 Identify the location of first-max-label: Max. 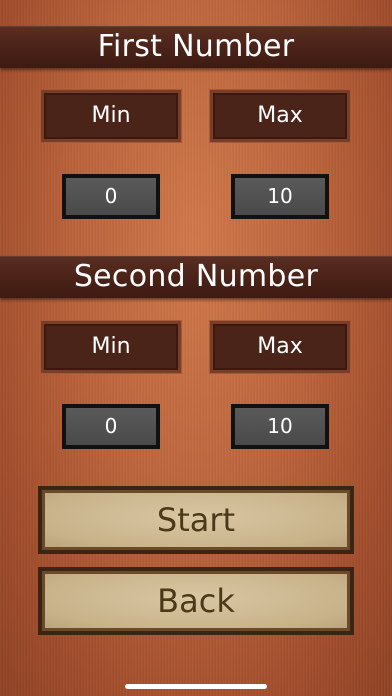
(280, 116).